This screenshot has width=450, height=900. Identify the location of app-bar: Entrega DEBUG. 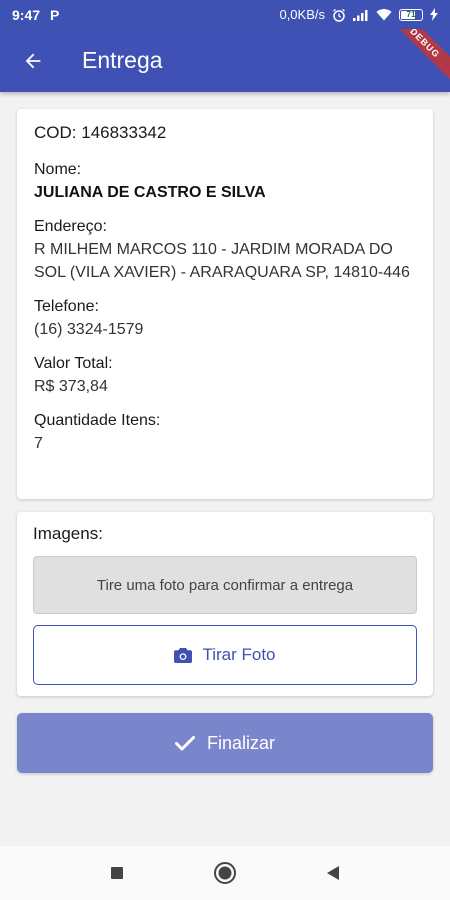
(225, 60).